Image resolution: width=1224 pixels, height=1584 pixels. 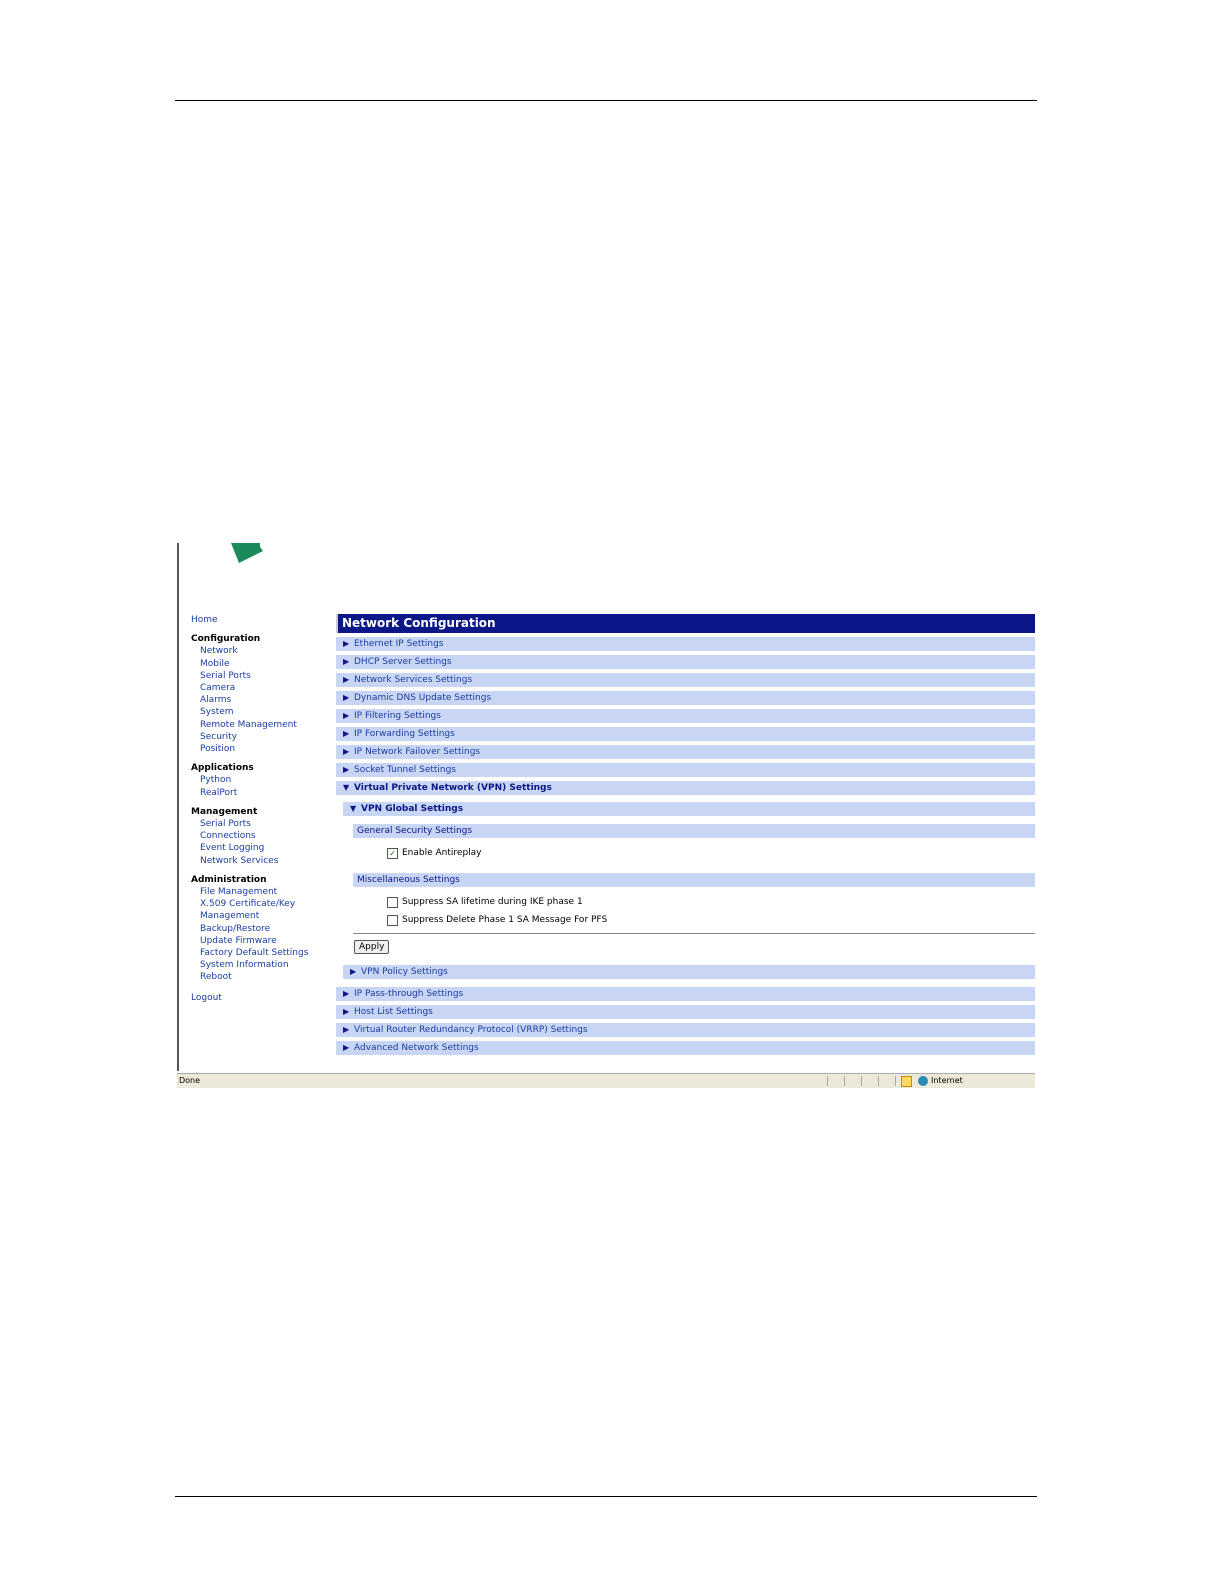 I want to click on sidebar-item-network-services: Network Services, so click(x=266, y=861).